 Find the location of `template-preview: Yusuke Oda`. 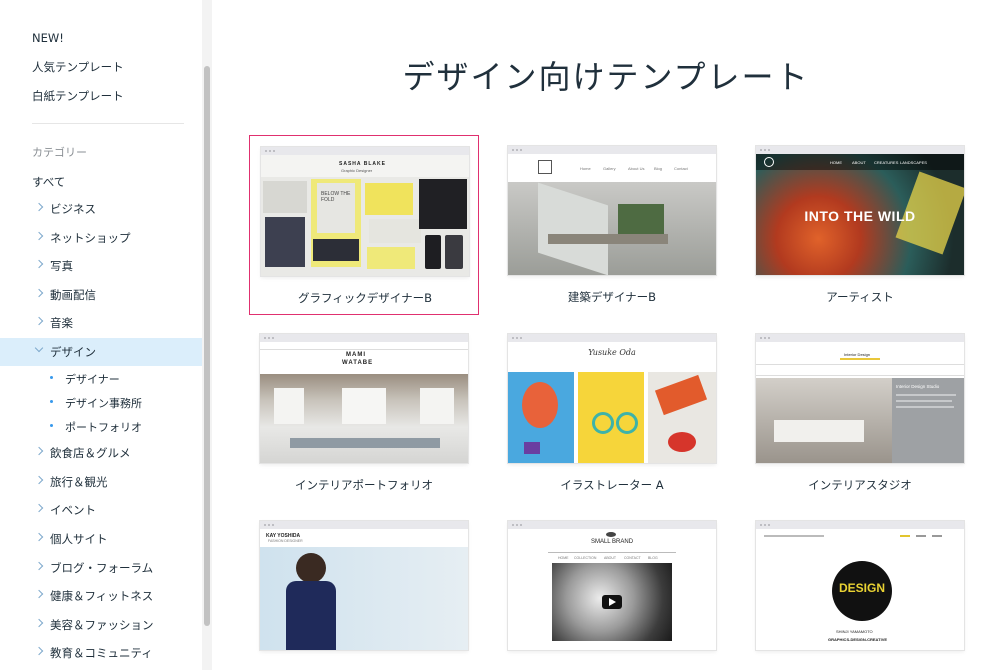

template-preview: Yusuke Oda is located at coordinates (612, 398).